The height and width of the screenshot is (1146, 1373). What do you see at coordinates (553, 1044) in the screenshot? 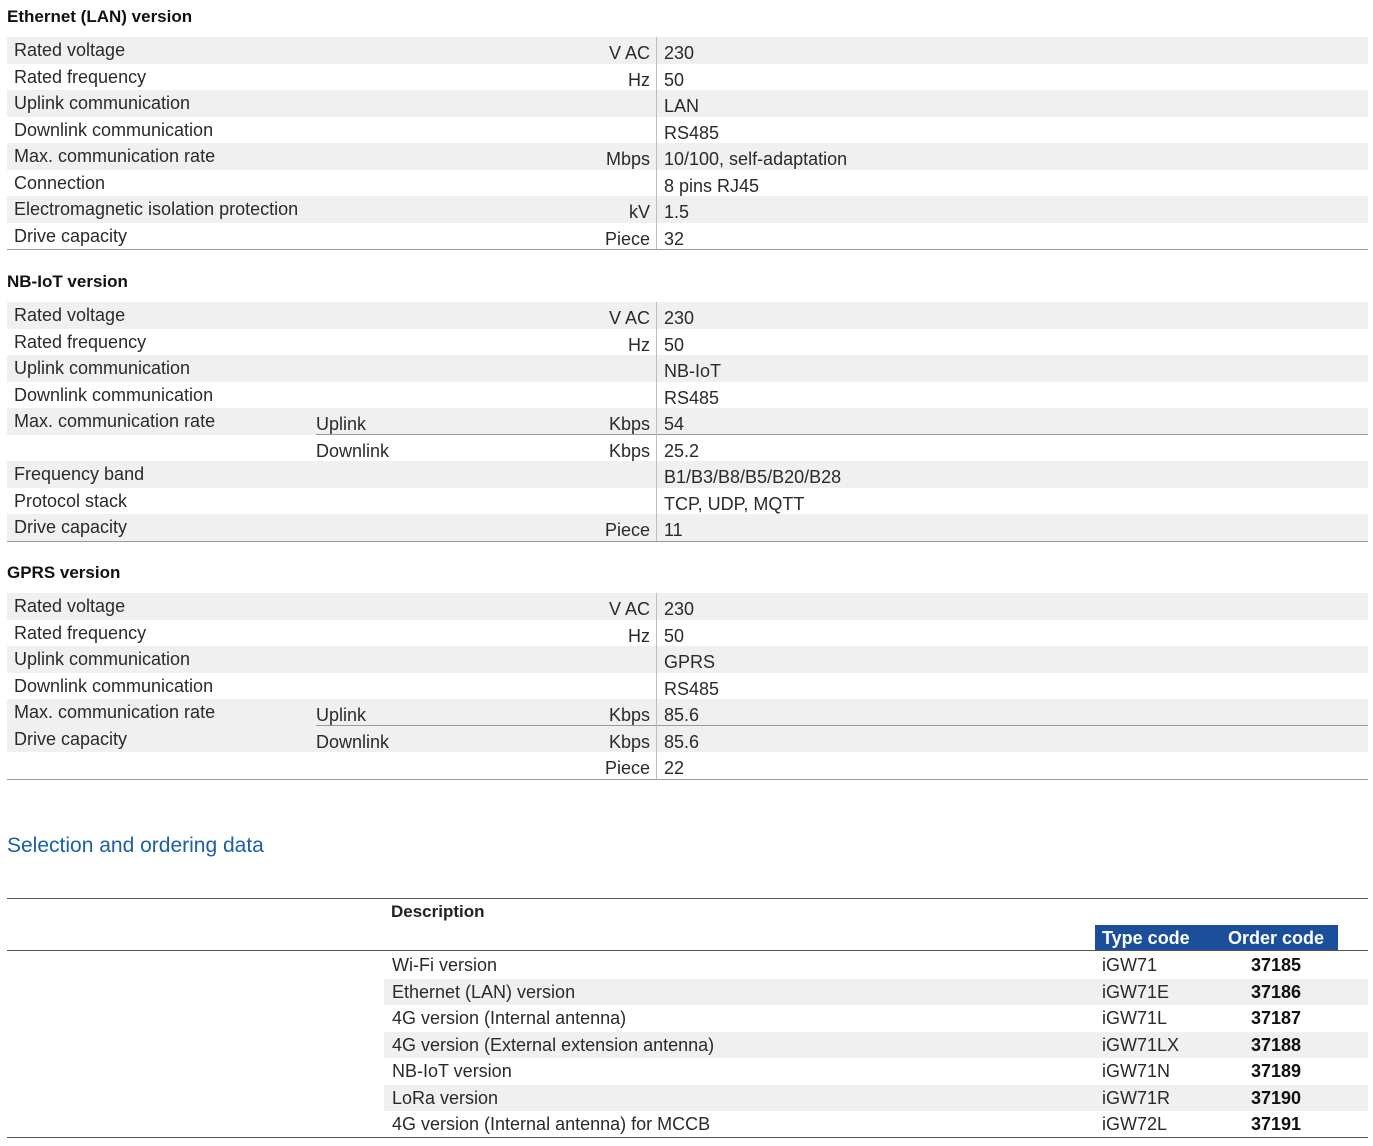
I see `order-description: 4G version (External extension antenna)` at bounding box center [553, 1044].